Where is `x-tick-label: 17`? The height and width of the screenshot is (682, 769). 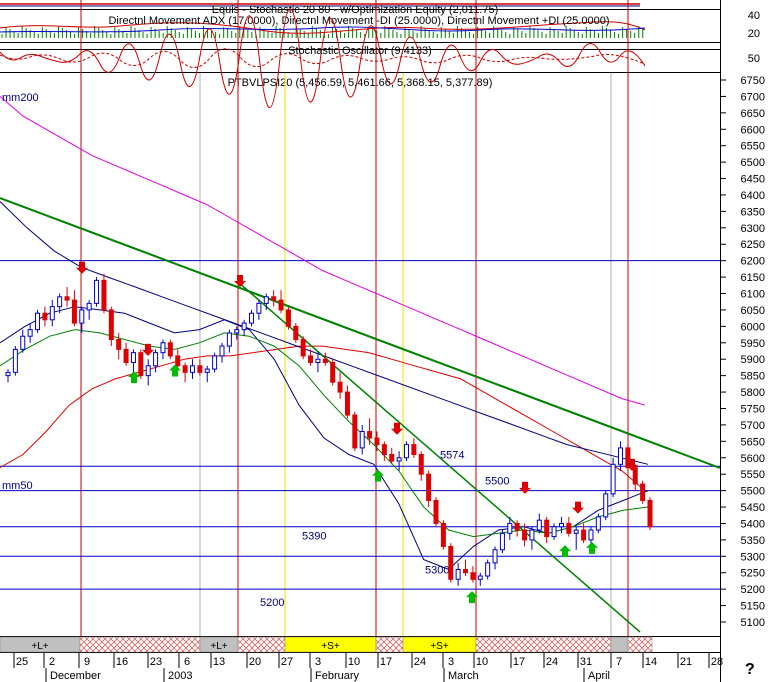
x-tick-label: 17 is located at coordinates (386, 662).